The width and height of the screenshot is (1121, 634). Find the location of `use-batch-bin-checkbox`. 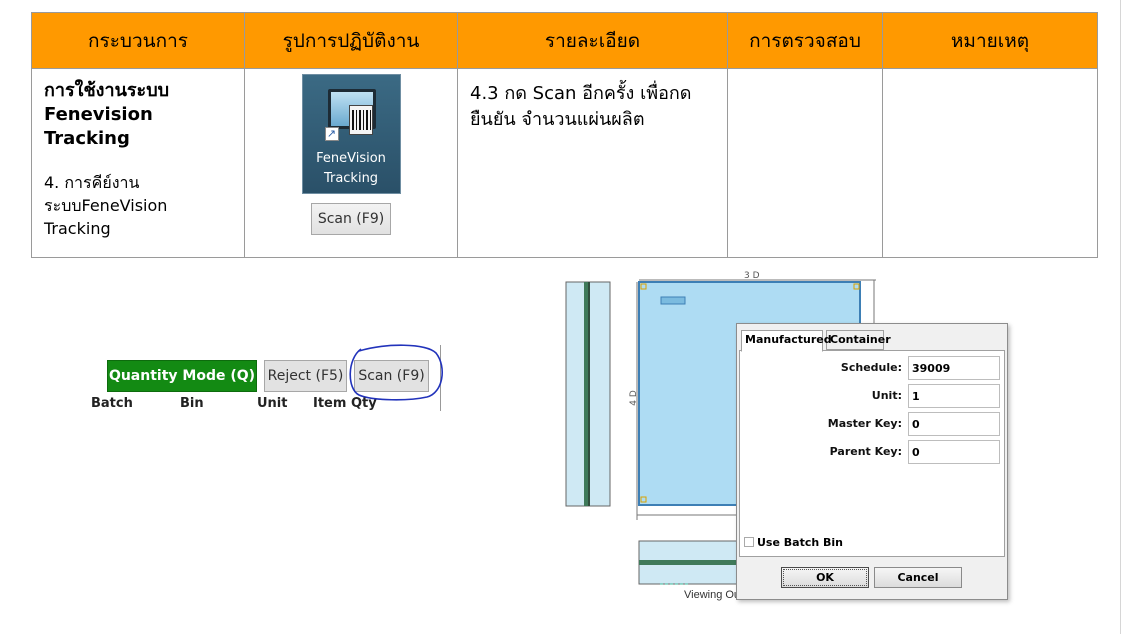

use-batch-bin-checkbox is located at coordinates (749, 542).